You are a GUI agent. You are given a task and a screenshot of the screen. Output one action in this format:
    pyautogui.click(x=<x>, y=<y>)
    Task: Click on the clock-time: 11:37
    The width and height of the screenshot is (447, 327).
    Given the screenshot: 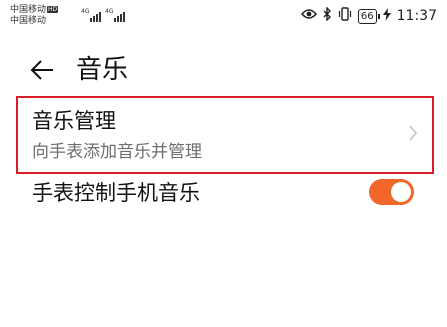 What is the action you would take?
    pyautogui.click(x=416, y=16)
    